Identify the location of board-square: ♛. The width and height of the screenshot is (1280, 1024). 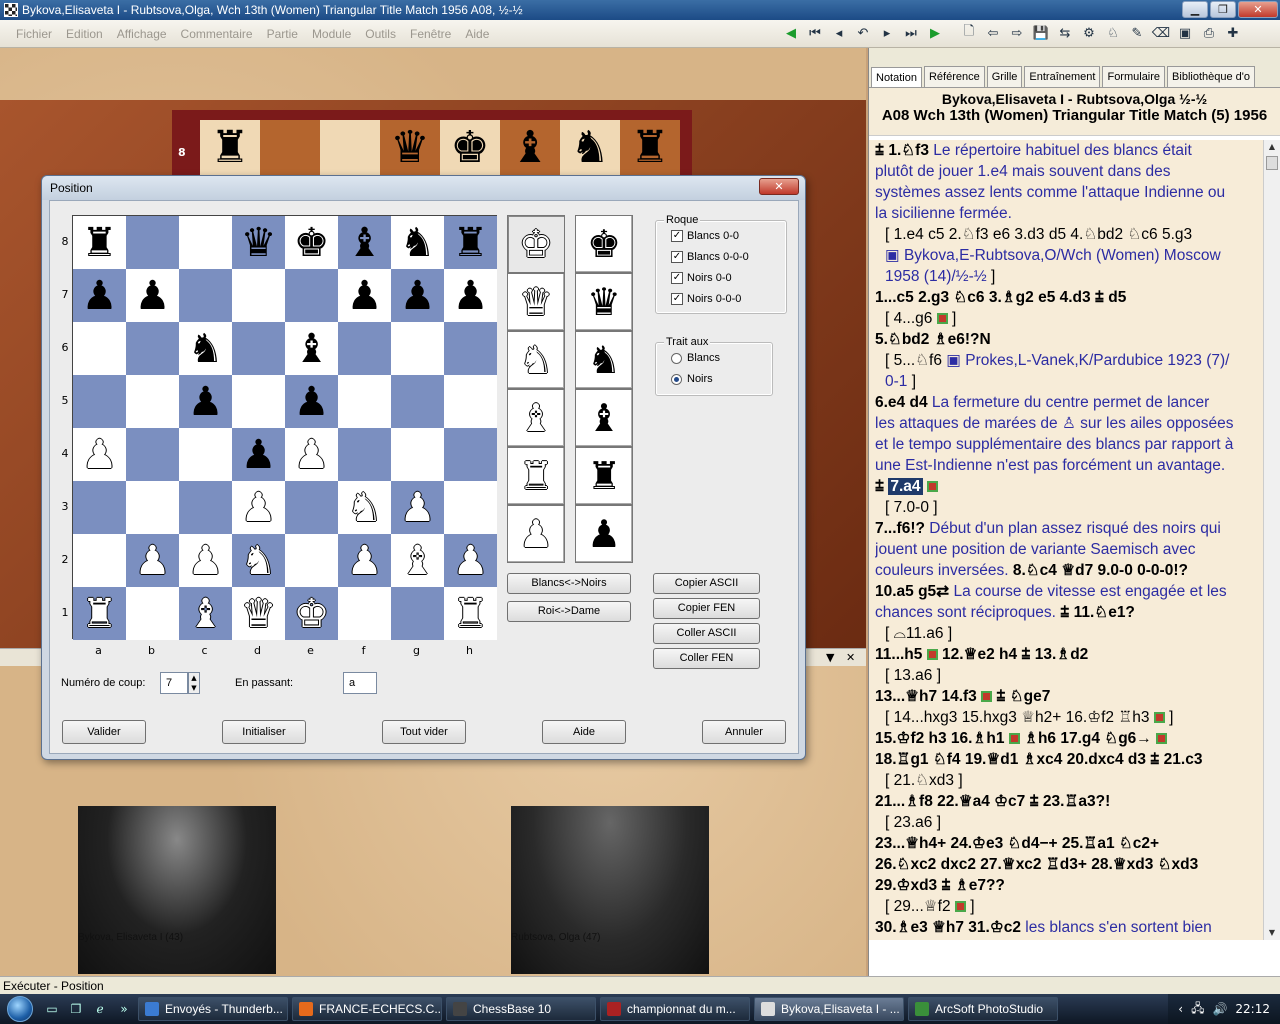
(258, 613).